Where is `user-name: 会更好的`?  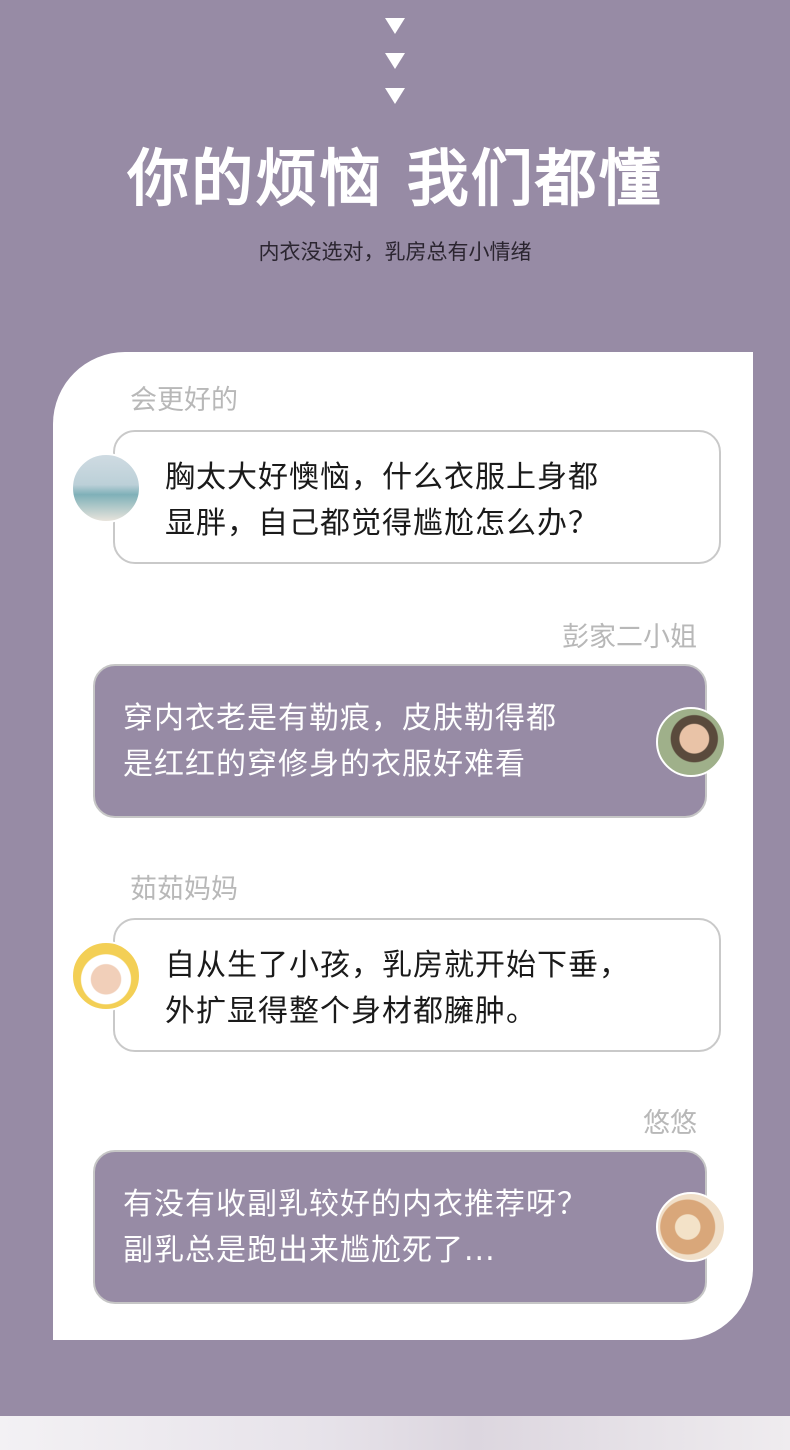 user-name: 会更好的 is located at coordinates (184, 400).